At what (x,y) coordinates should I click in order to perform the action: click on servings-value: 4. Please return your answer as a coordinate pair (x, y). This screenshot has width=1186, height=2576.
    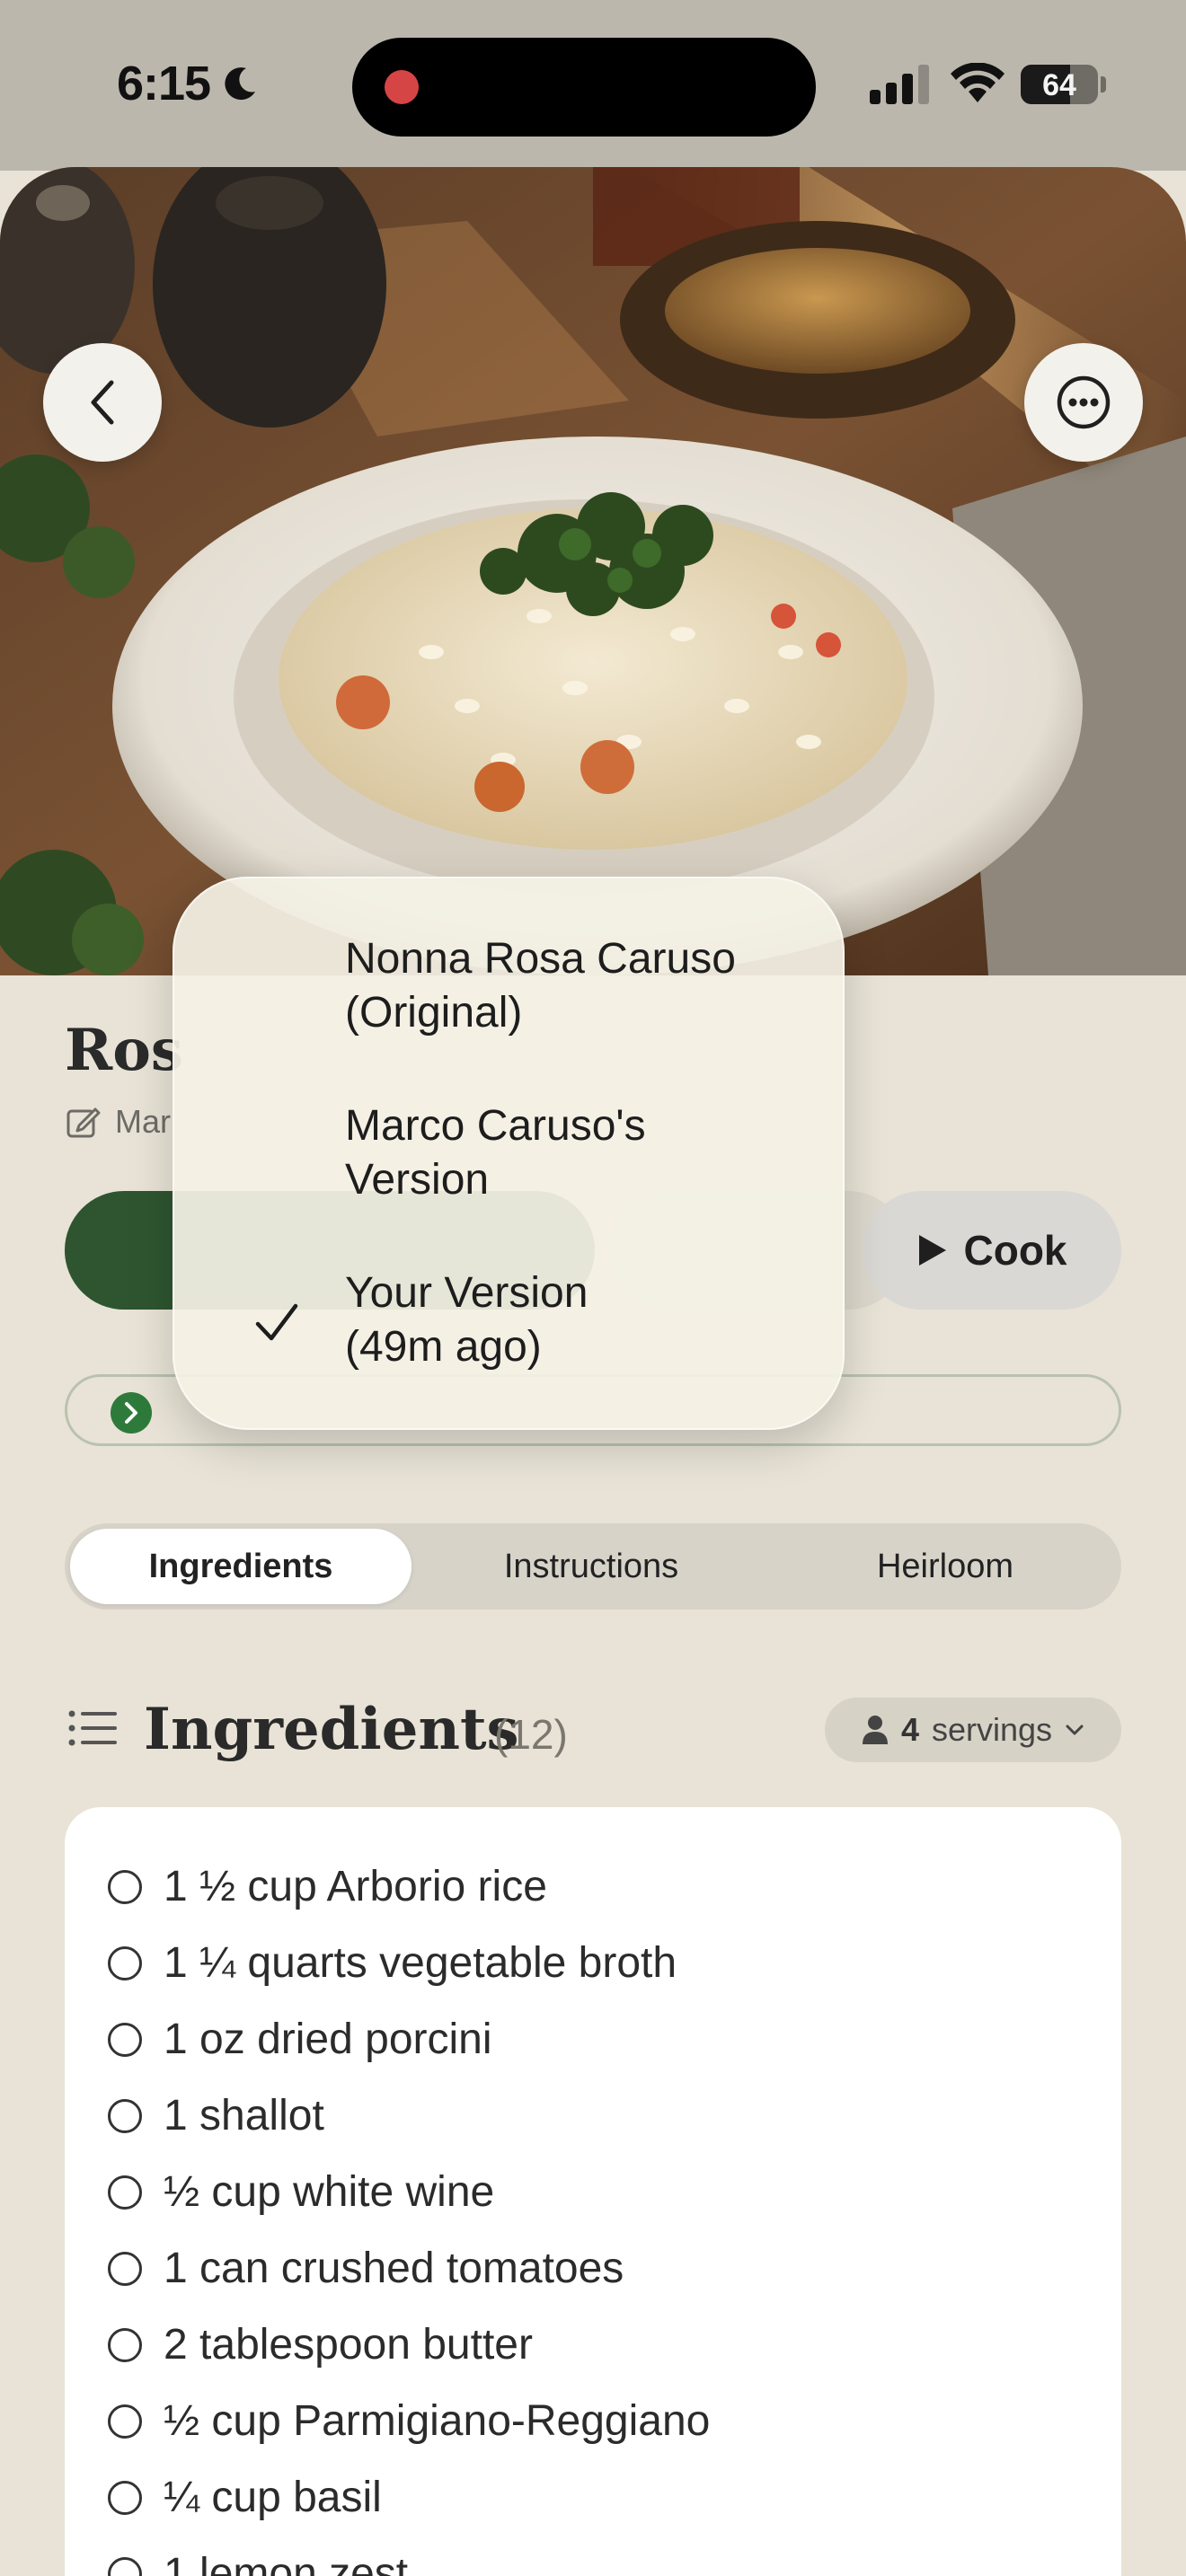
    Looking at the image, I should click on (909, 1729).